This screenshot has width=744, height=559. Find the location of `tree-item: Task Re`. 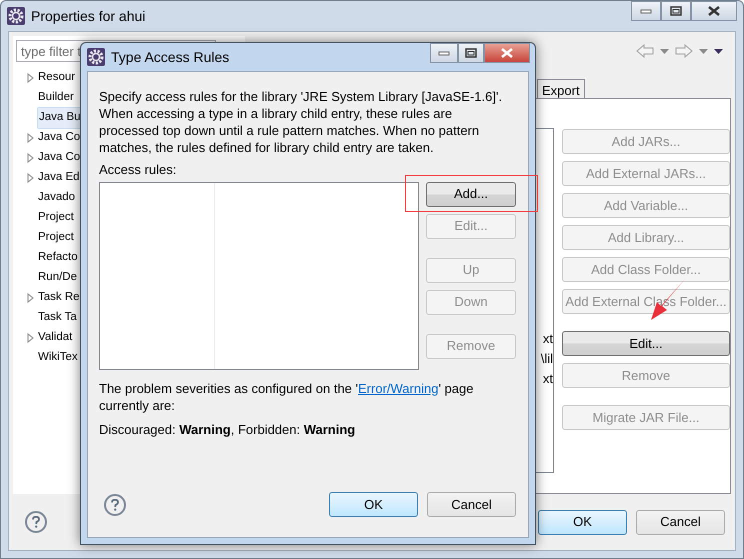

tree-item: Task Re is located at coordinates (59, 298).